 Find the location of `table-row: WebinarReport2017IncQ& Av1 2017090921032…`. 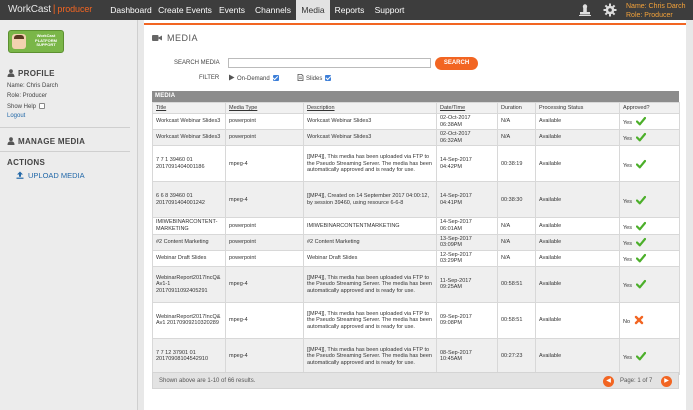

table-row: WebinarReport2017IncQ& Av1 2017090921032… is located at coordinates (416, 320).